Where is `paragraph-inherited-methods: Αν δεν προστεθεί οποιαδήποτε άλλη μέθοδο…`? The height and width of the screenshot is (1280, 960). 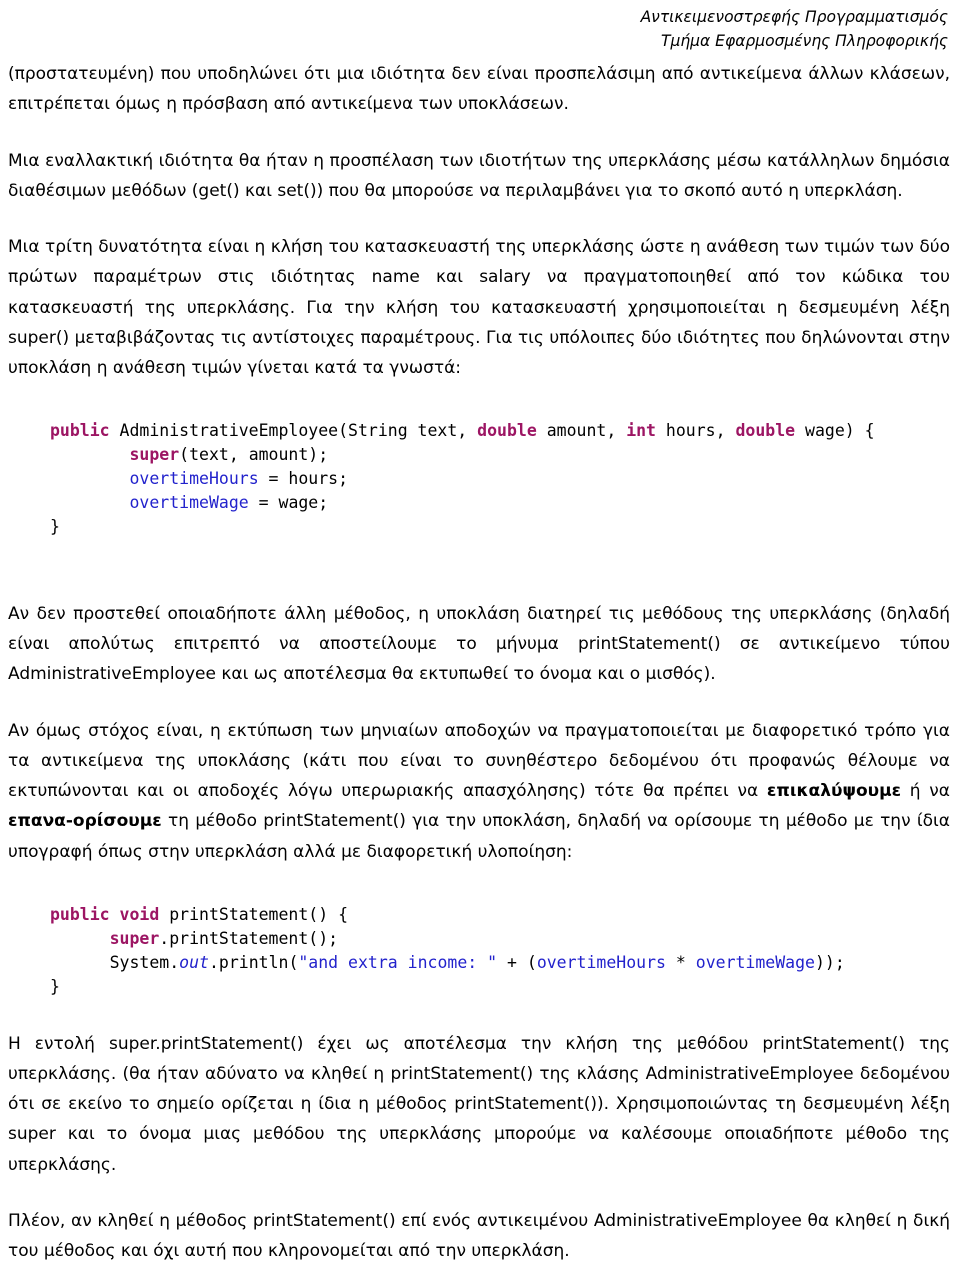 paragraph-inherited-methods: Αν δεν προστεθεί οποιαδήποτε άλλη μέθοδο… is located at coordinates (479, 644).